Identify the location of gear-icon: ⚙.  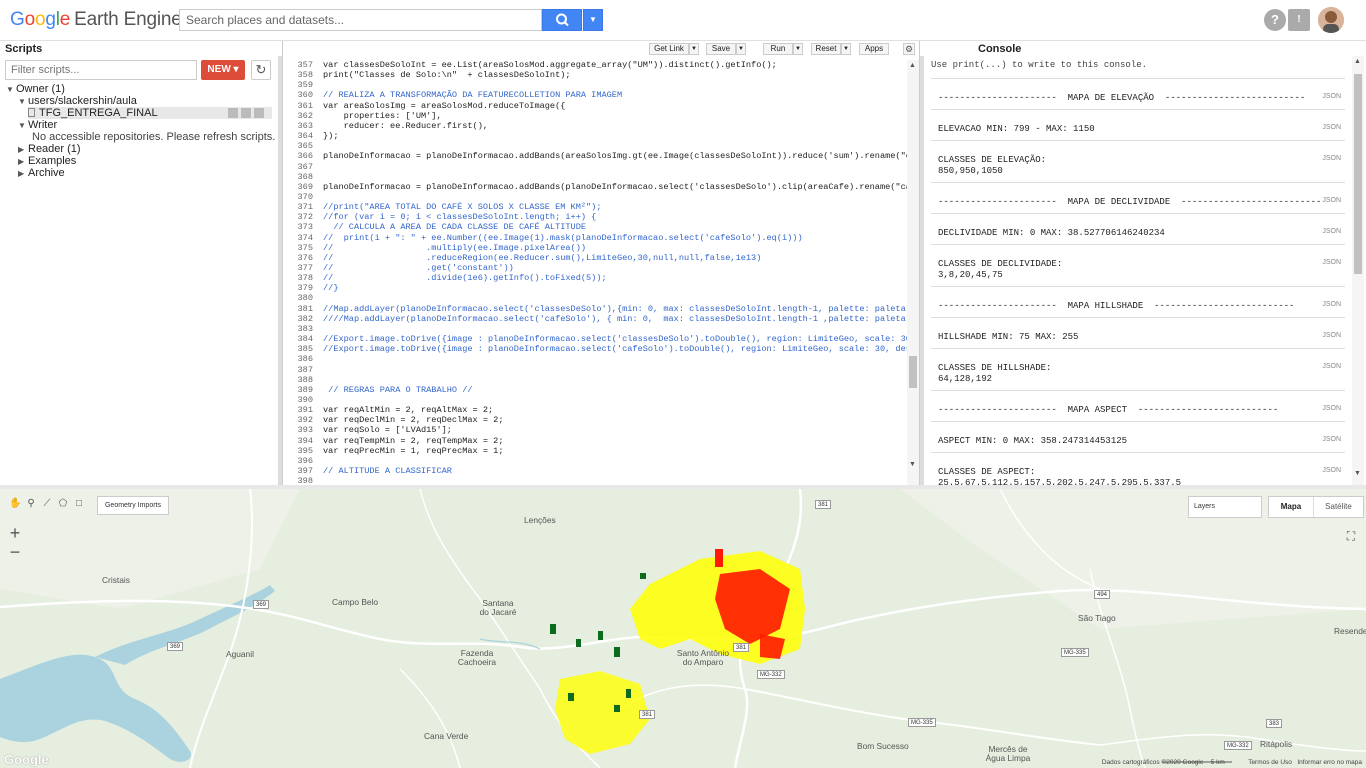
(909, 49).